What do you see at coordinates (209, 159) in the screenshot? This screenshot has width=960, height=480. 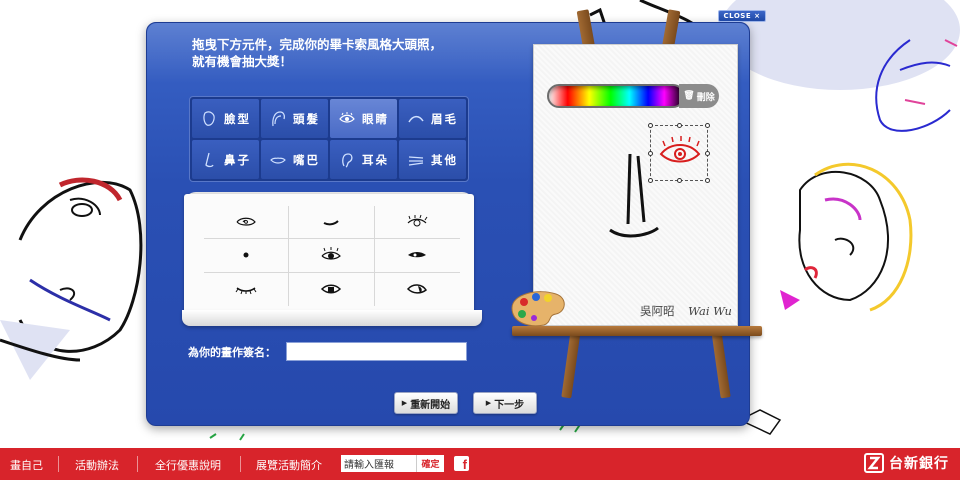 I see `nose-icon` at bounding box center [209, 159].